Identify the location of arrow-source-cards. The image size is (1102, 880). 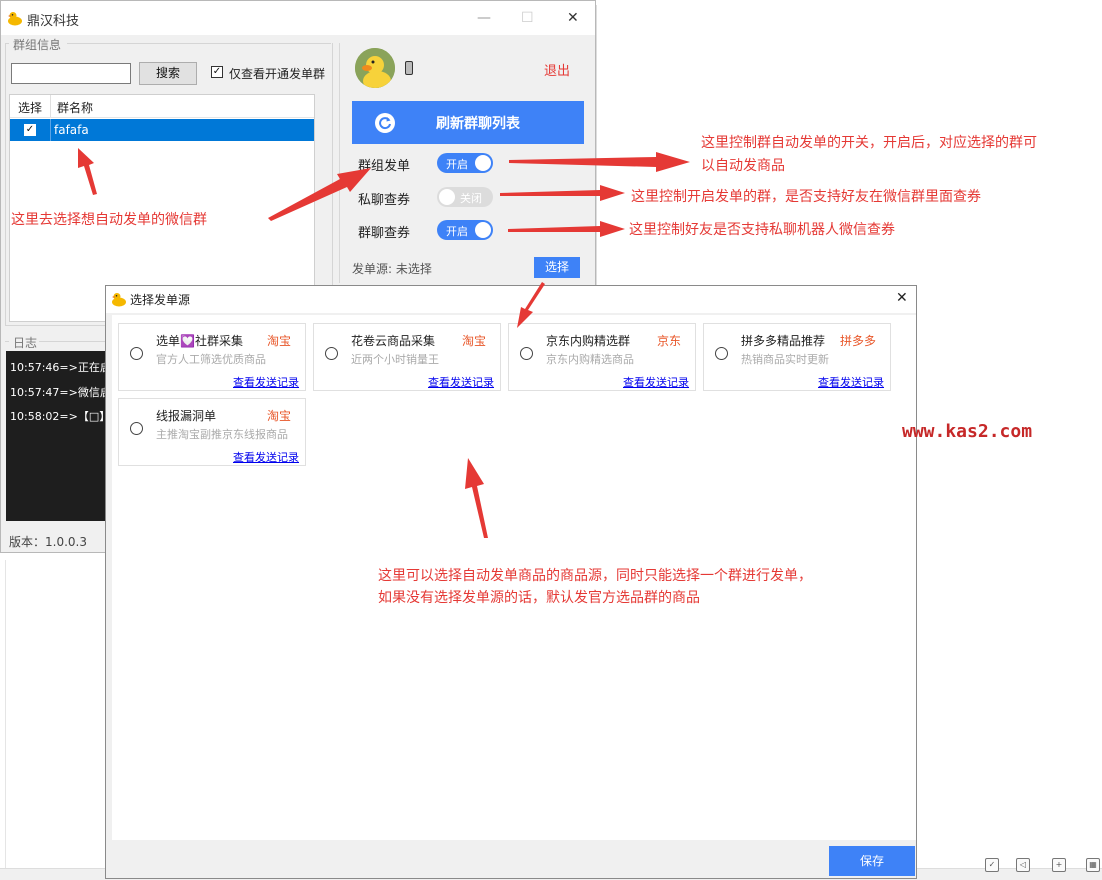
(476, 498).